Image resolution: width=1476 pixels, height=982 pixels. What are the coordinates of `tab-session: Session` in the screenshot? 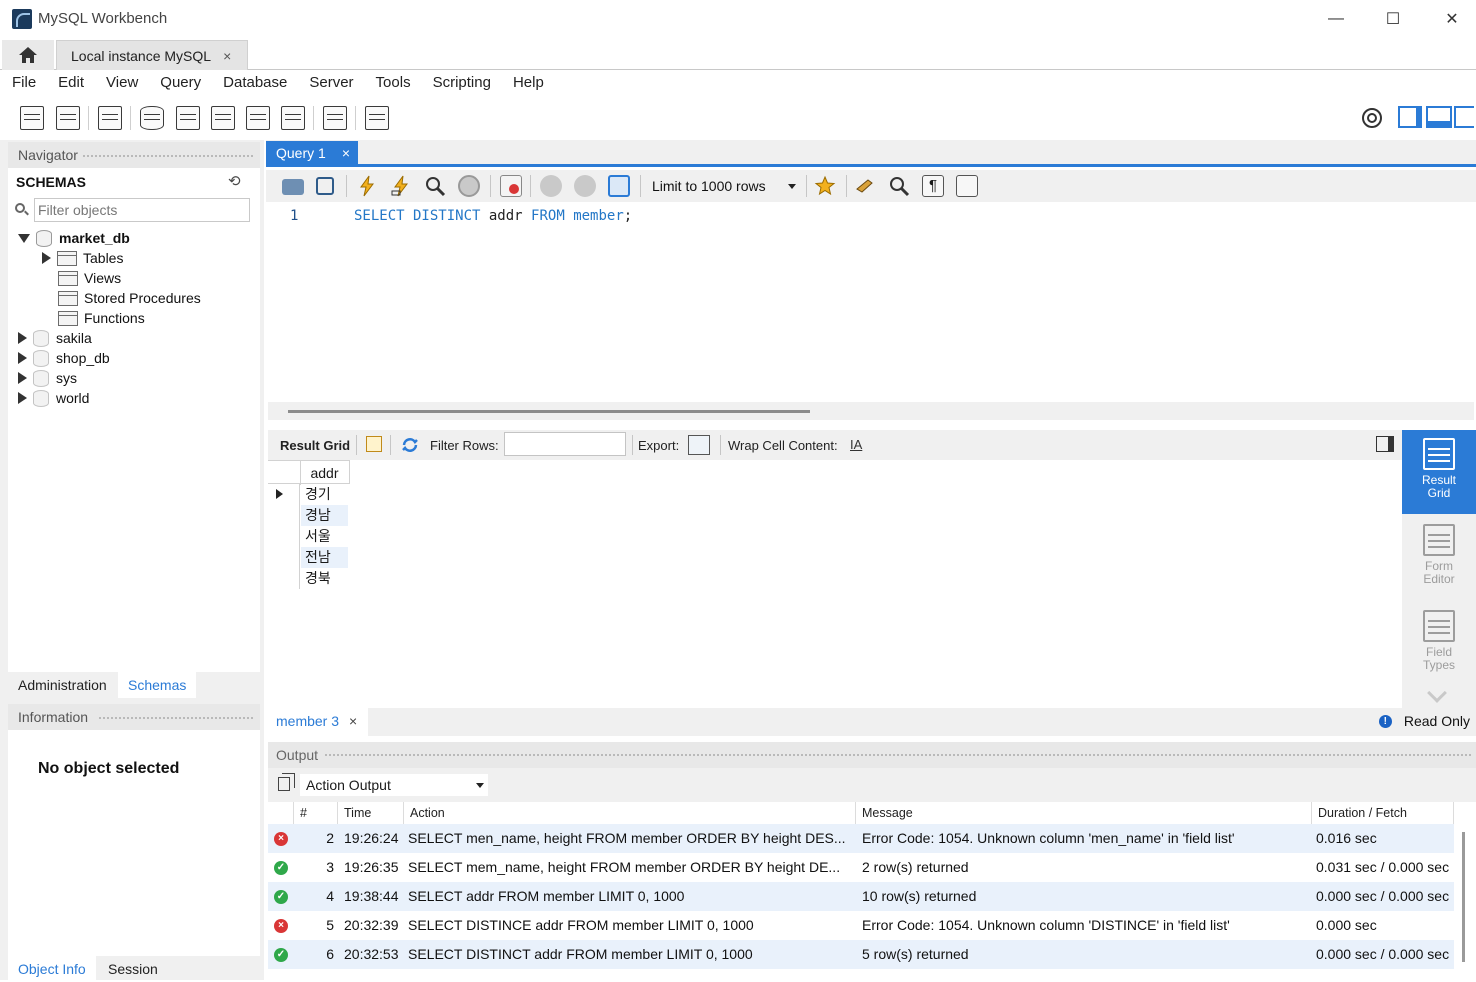 It's located at (133, 968).